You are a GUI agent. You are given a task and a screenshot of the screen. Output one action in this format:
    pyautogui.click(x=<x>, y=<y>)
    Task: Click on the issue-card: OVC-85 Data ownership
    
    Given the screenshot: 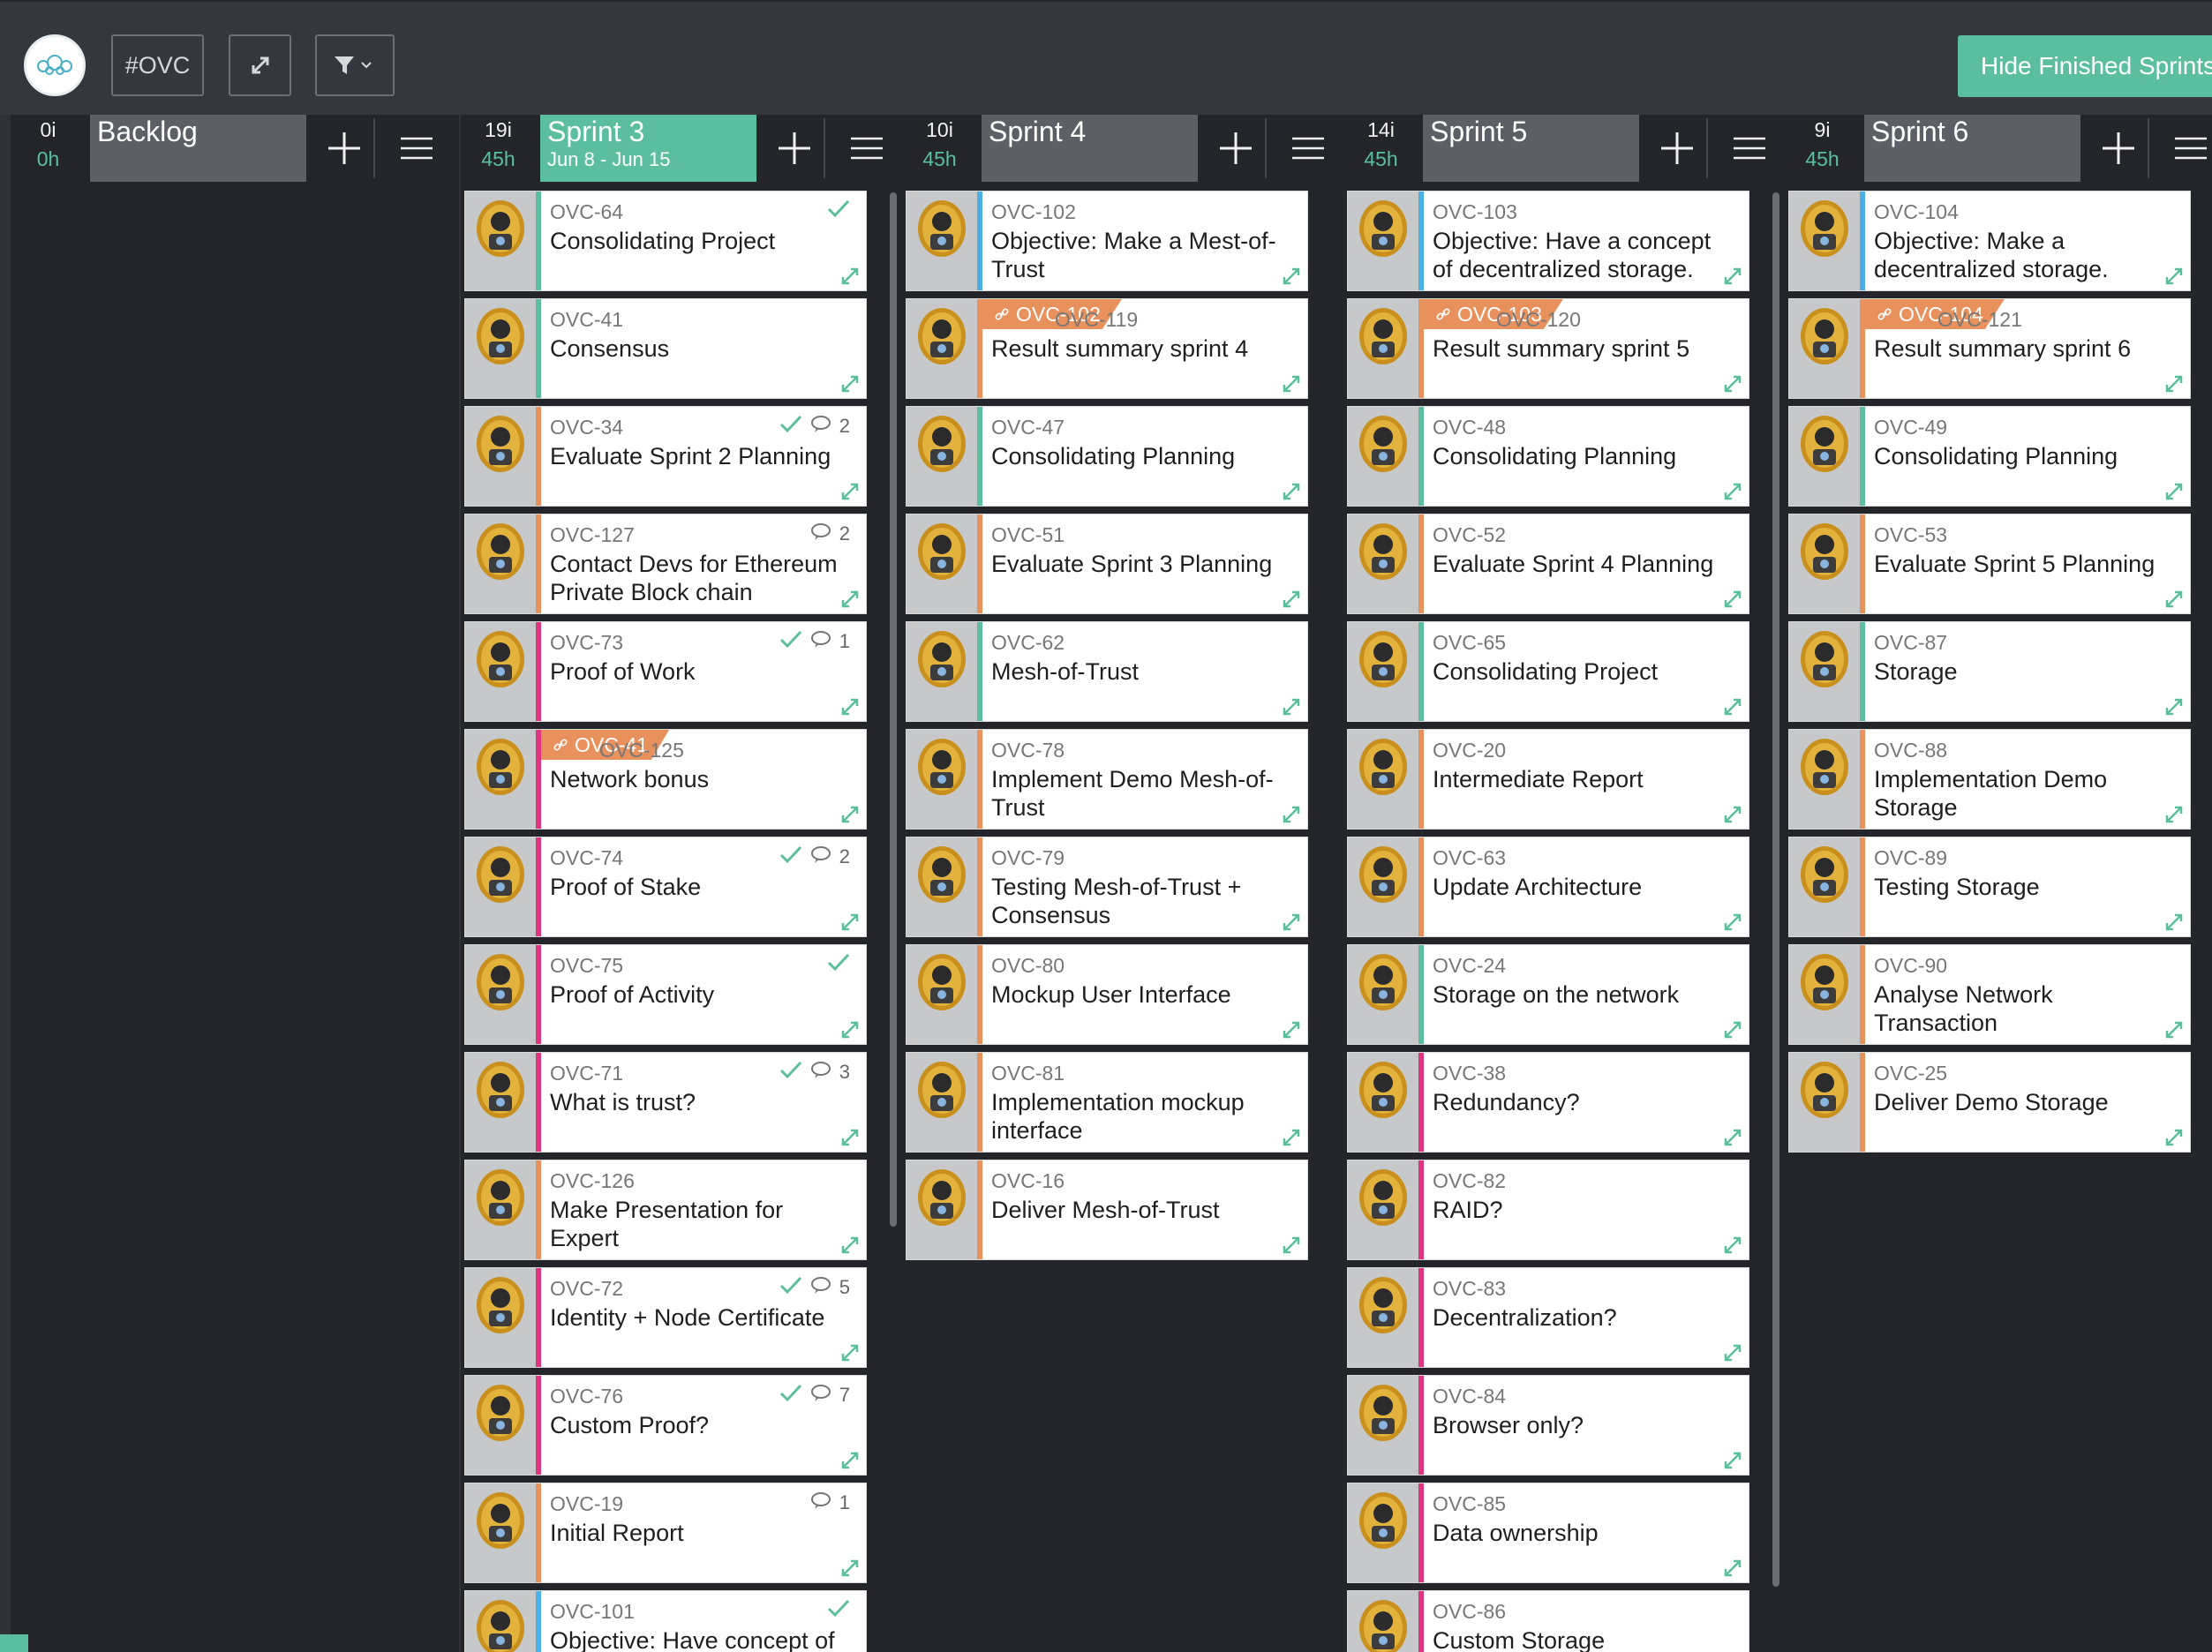 What is the action you would take?
    pyautogui.click(x=1548, y=1533)
    